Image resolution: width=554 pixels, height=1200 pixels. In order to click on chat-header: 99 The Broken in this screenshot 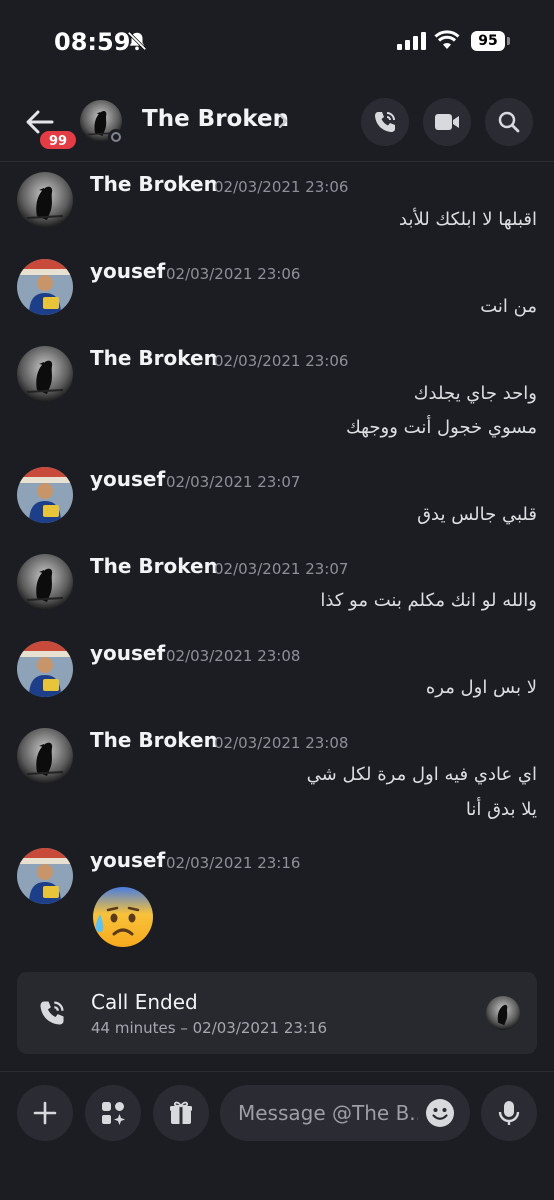, I will do `click(277, 124)`.